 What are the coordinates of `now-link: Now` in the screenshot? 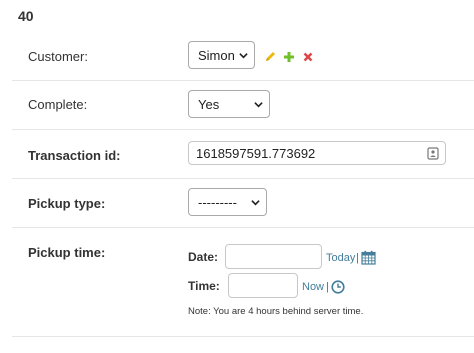 It's located at (313, 287).